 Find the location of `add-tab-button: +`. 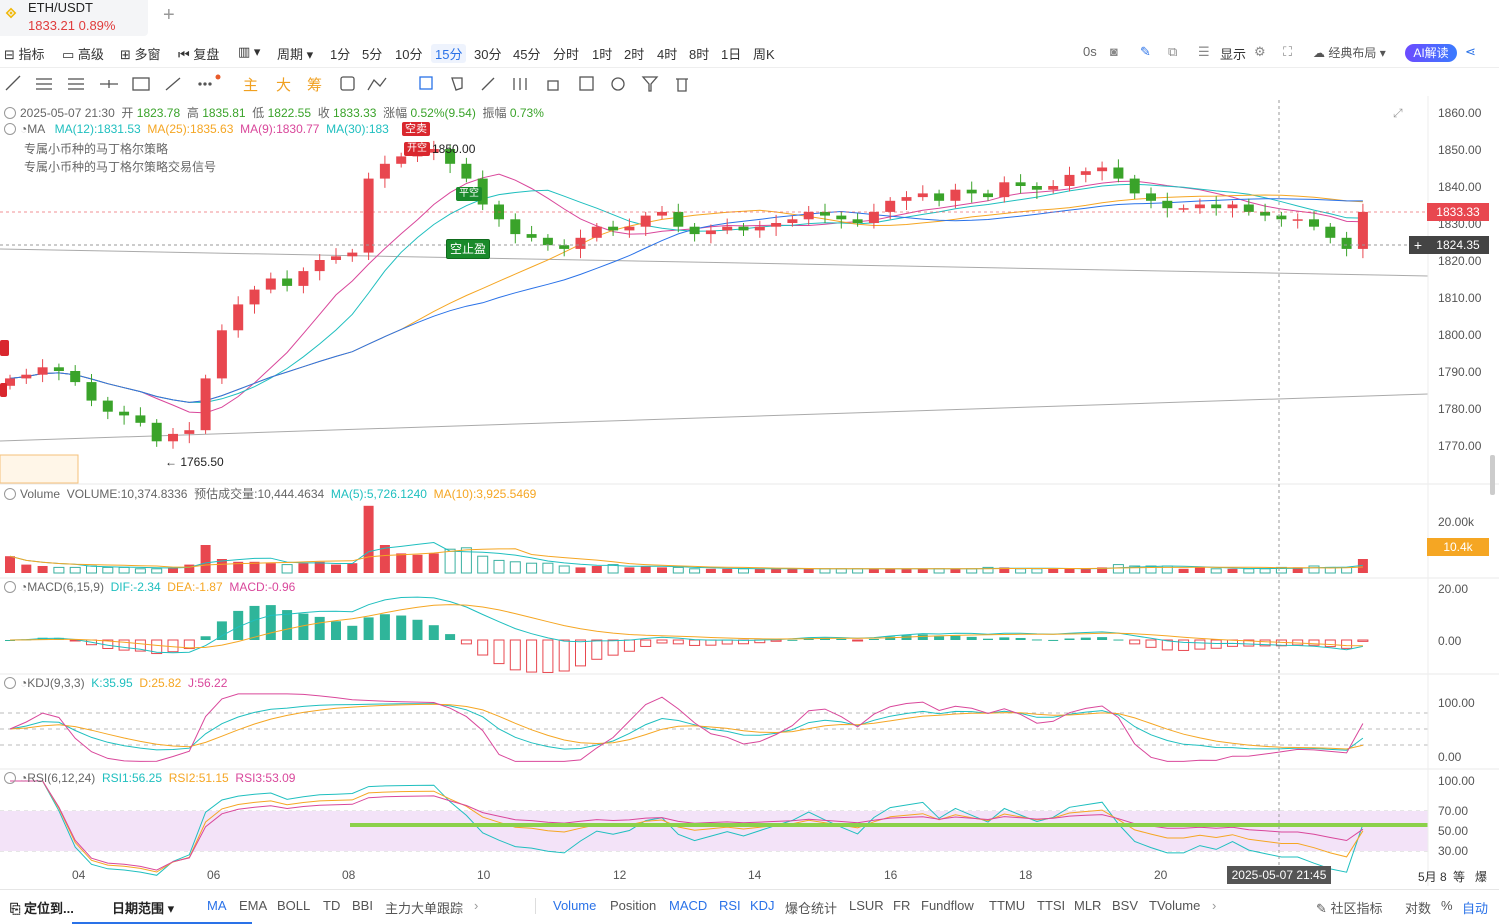

add-tab-button: + is located at coordinates (169, 15).